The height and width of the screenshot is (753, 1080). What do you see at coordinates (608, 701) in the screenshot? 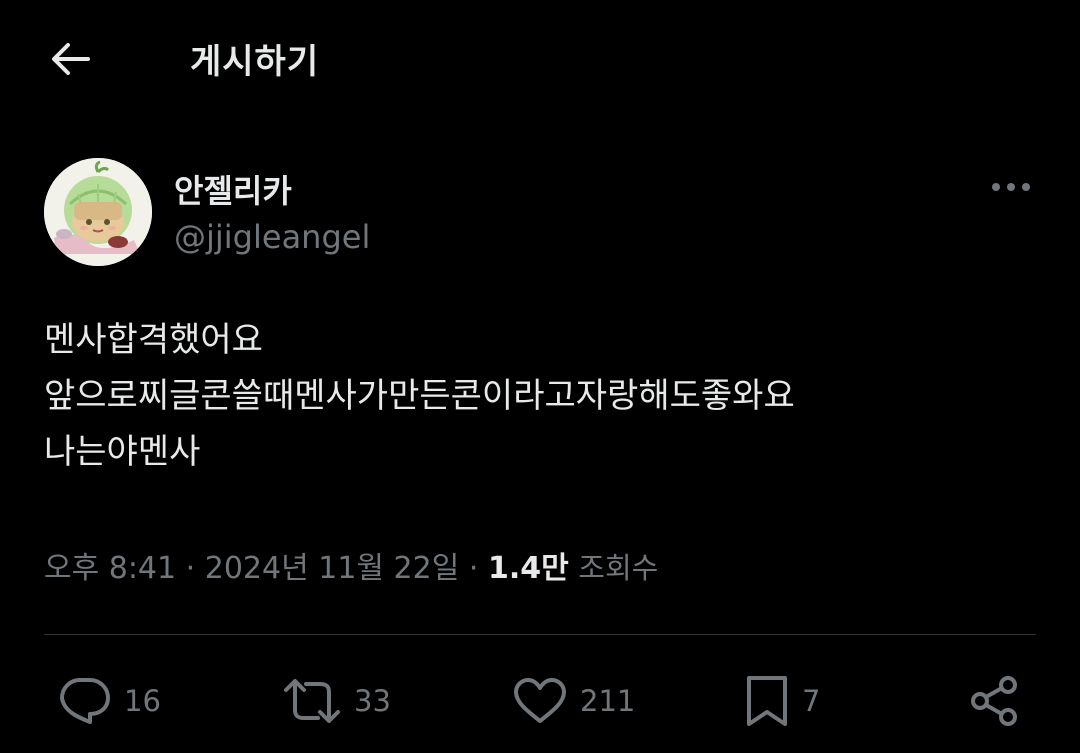
I see `like-count: 211` at bounding box center [608, 701].